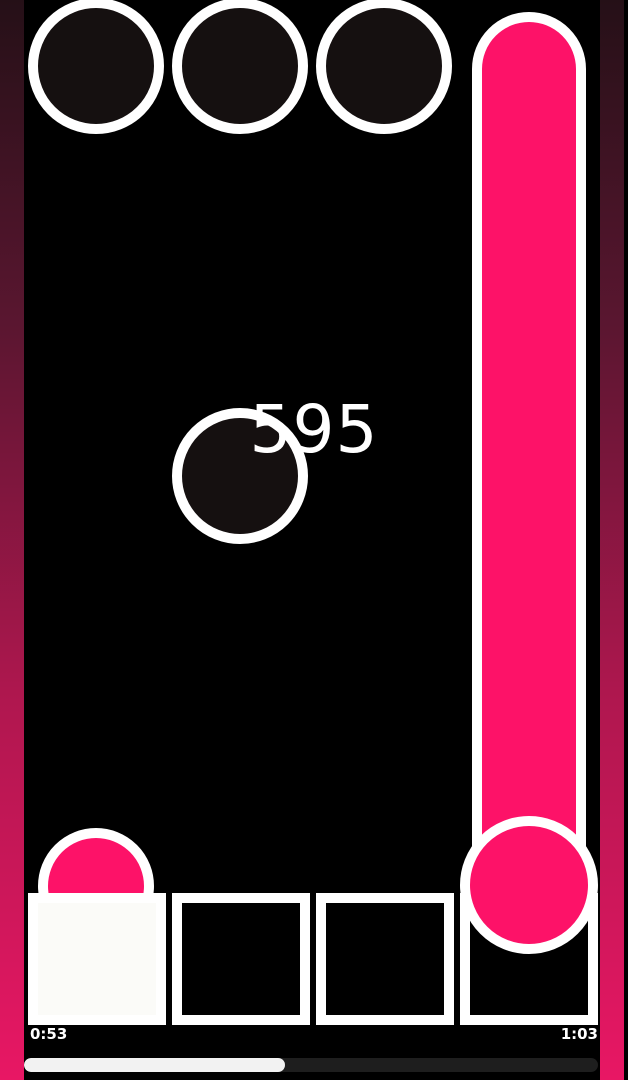 This screenshot has width=628, height=1080. I want to click on right-gradient-border, so click(612, 540).